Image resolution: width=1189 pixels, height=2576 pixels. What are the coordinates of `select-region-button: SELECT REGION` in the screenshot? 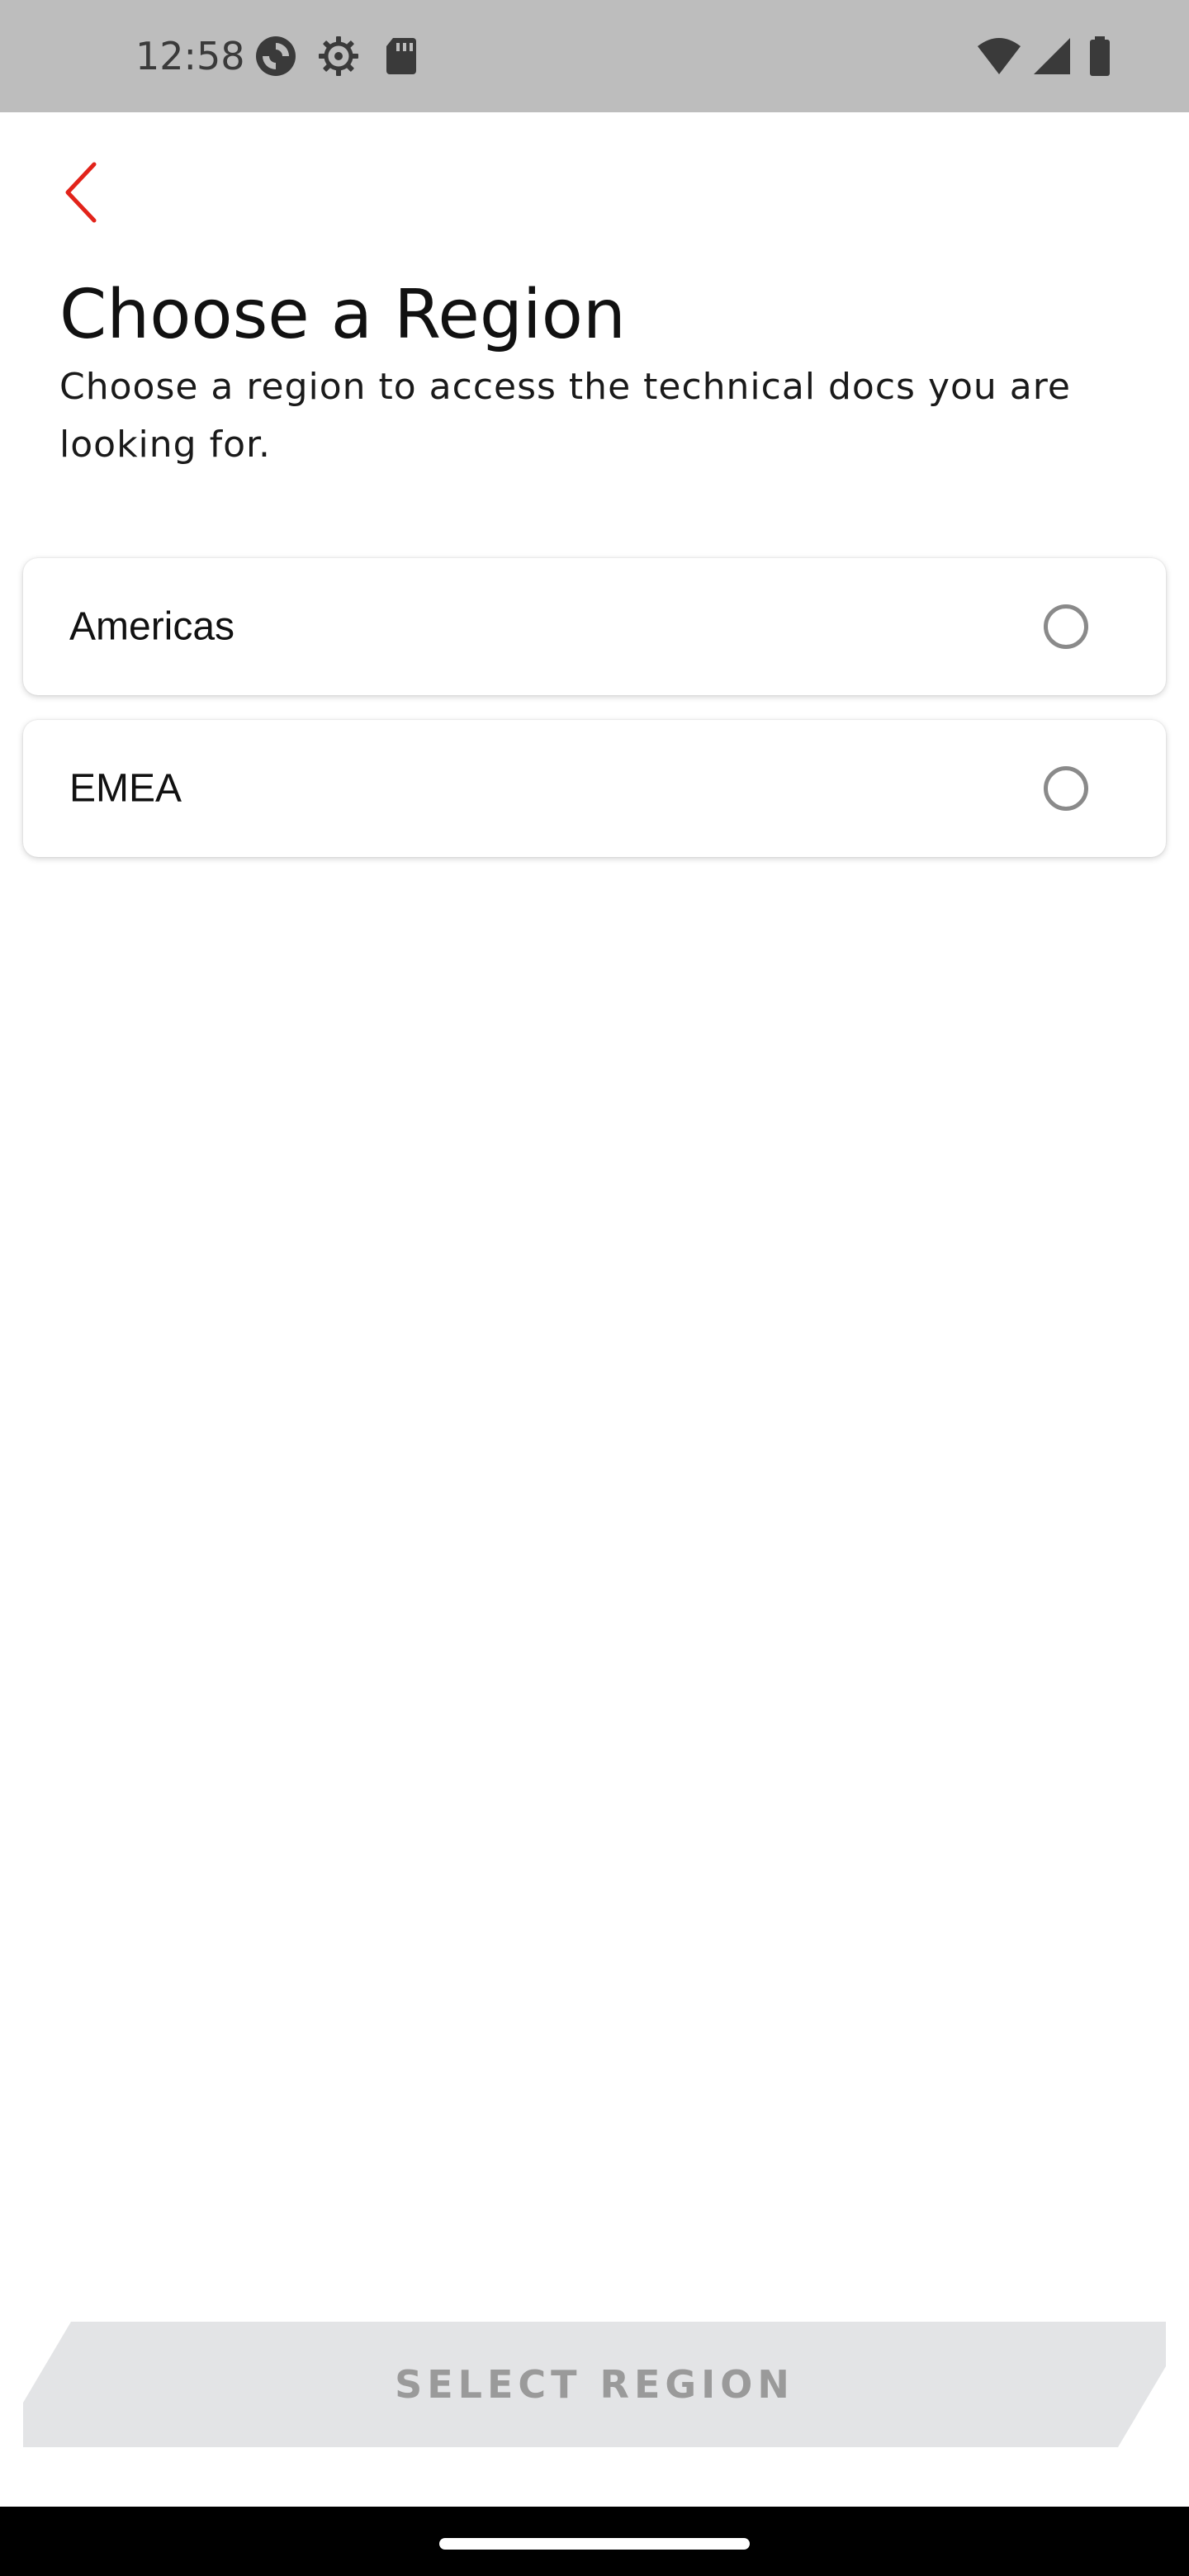 It's located at (594, 2384).